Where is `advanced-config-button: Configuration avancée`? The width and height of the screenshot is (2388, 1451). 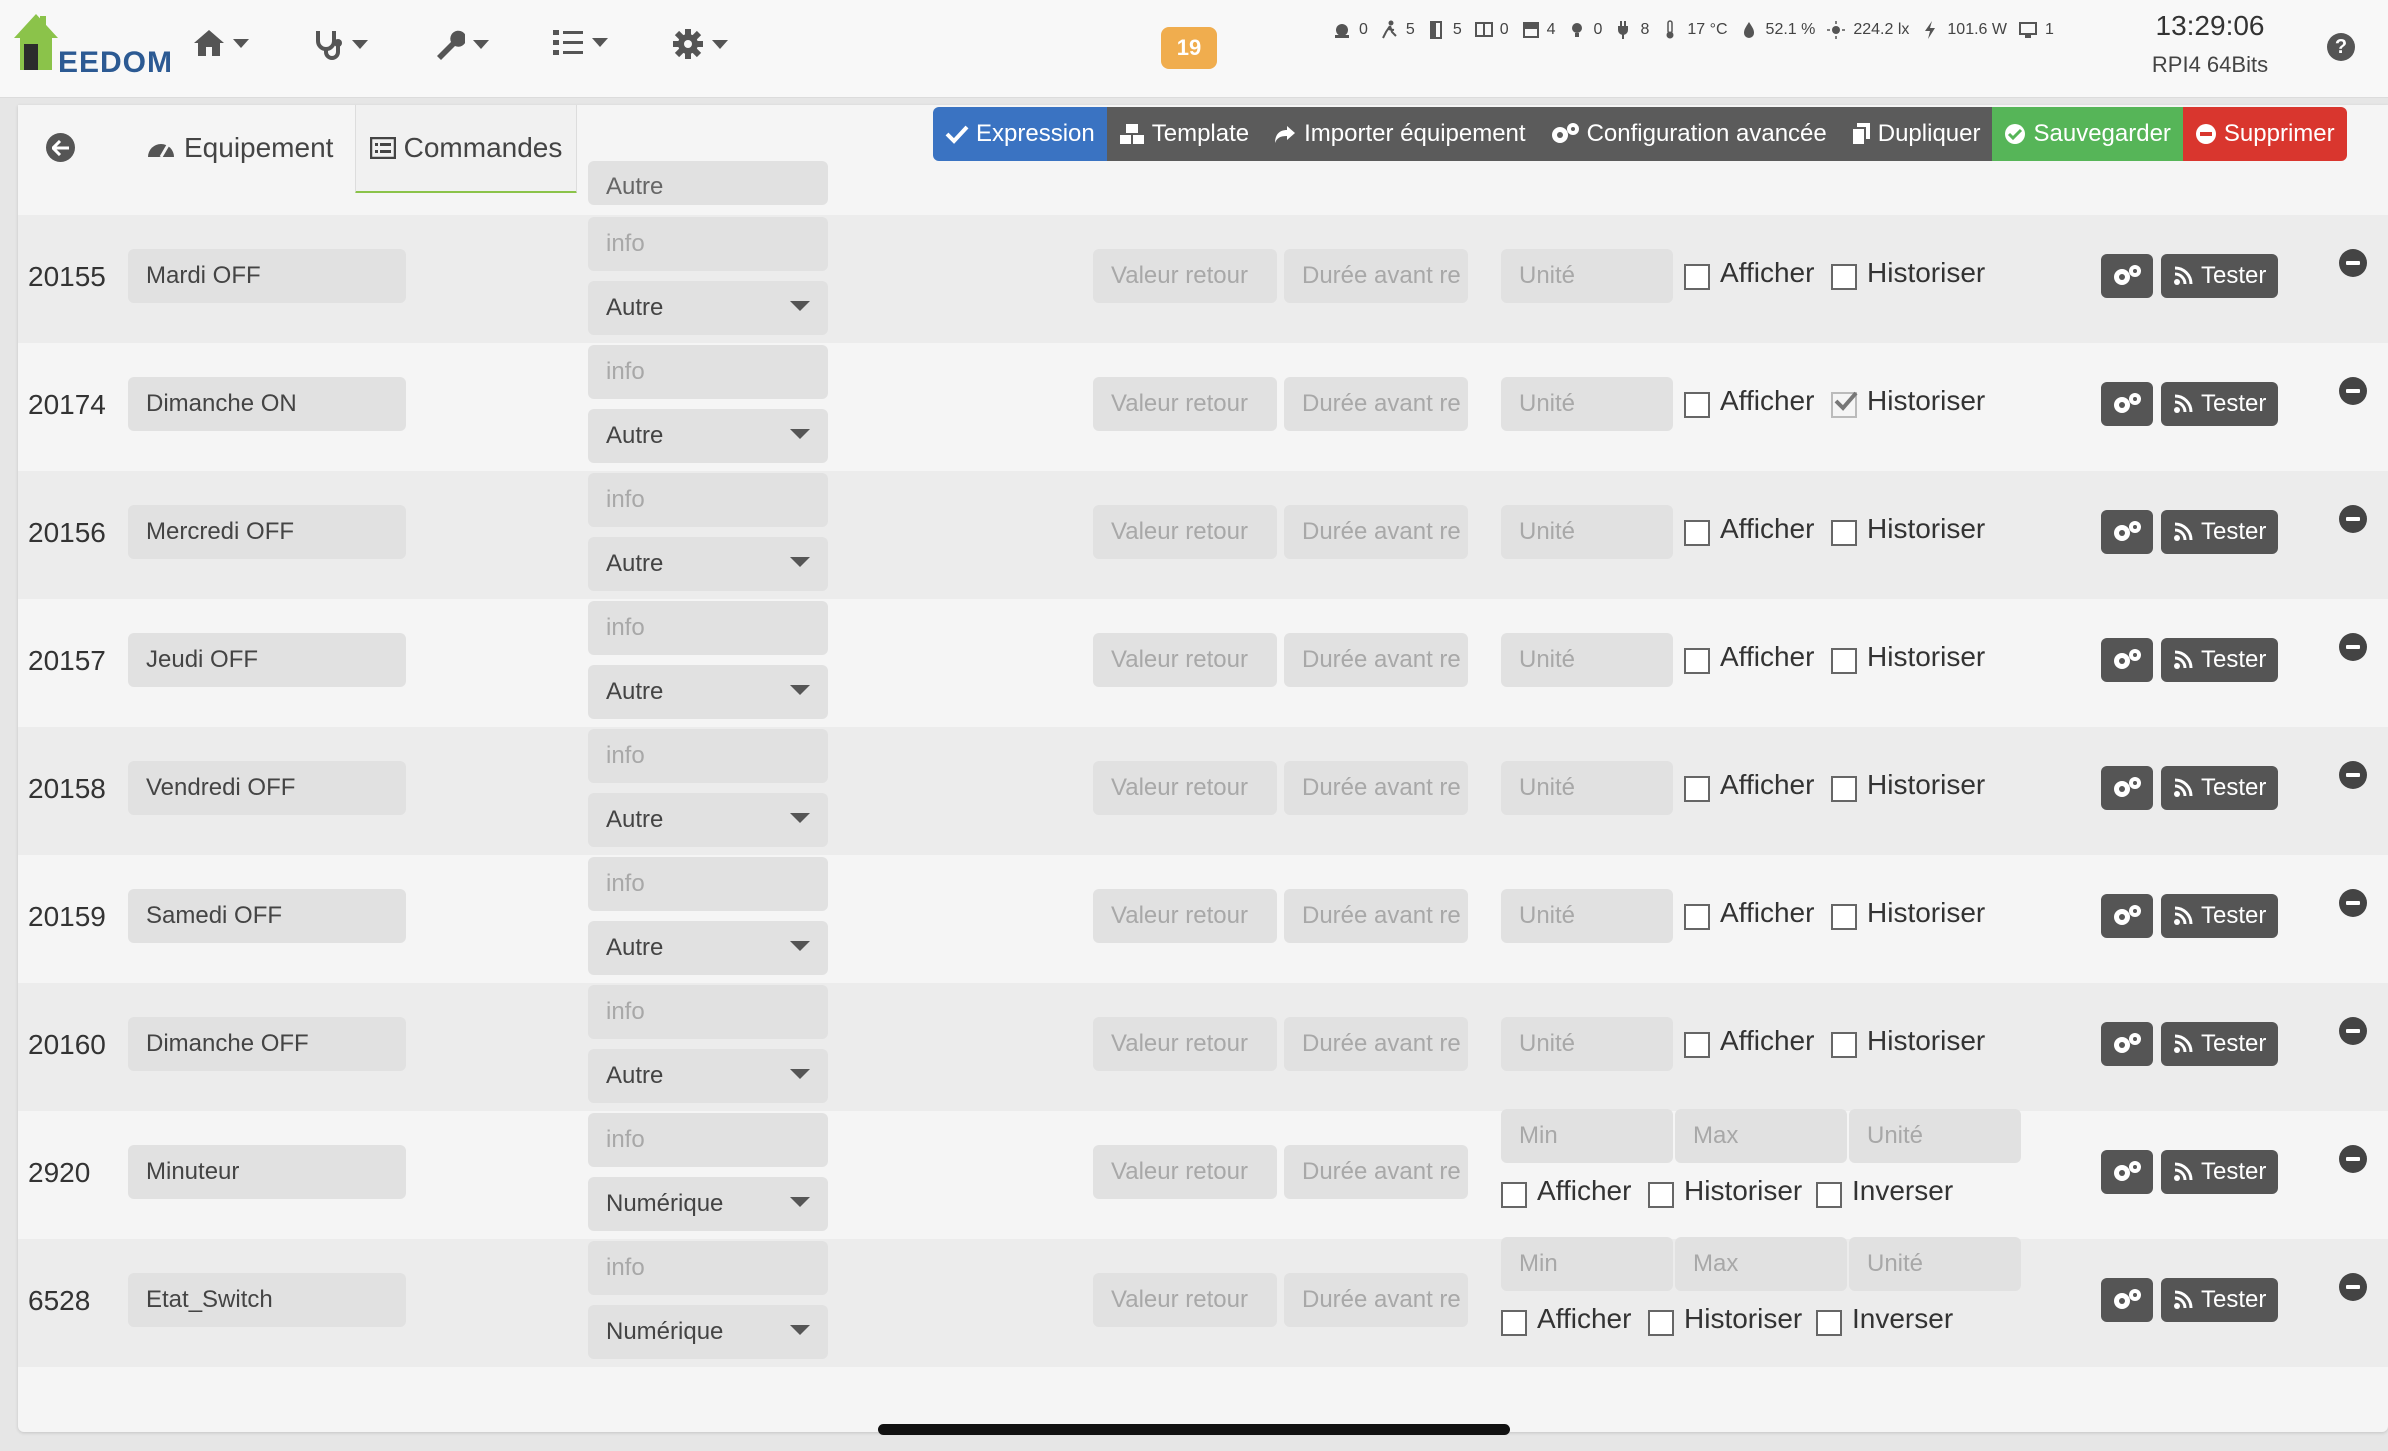
advanced-config-button: Configuration avancée is located at coordinates (1688, 134).